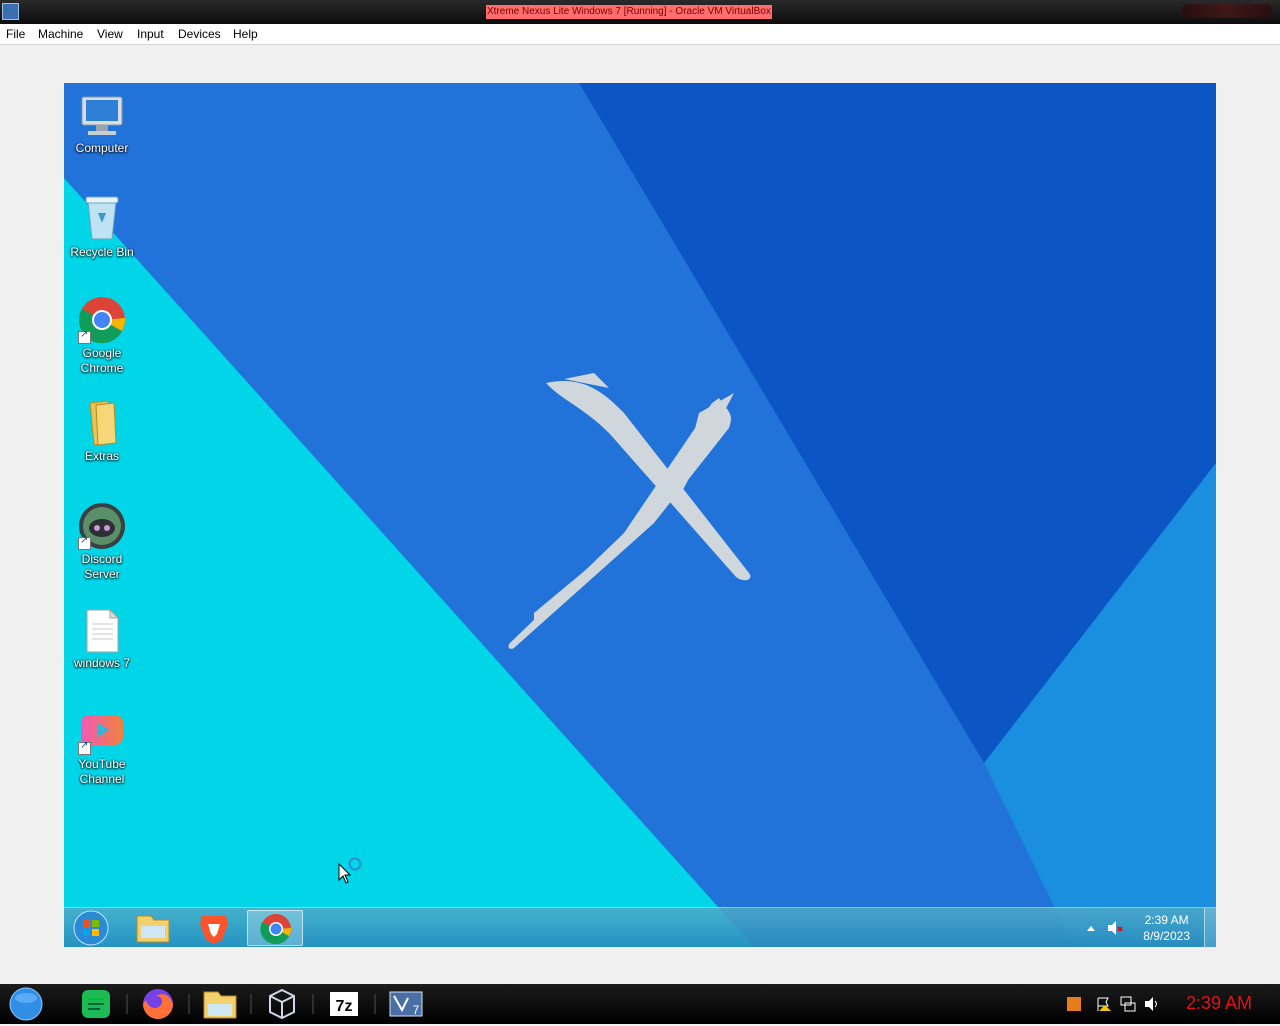 The image size is (1280, 1026). I want to click on desktop-icon-extras: Extras, so click(102, 431).